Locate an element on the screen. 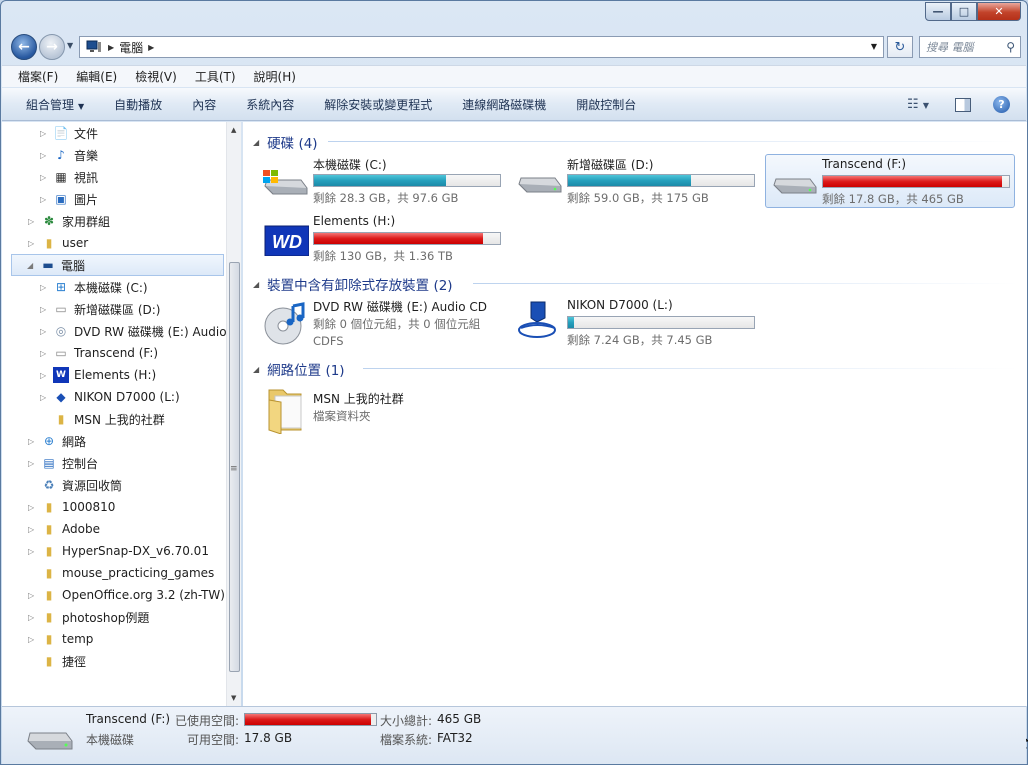 The width and height of the screenshot is (1028, 765). nav-item: ▷ ▮ HyperSnap-DX_v6.70.01 is located at coordinates (118, 551).